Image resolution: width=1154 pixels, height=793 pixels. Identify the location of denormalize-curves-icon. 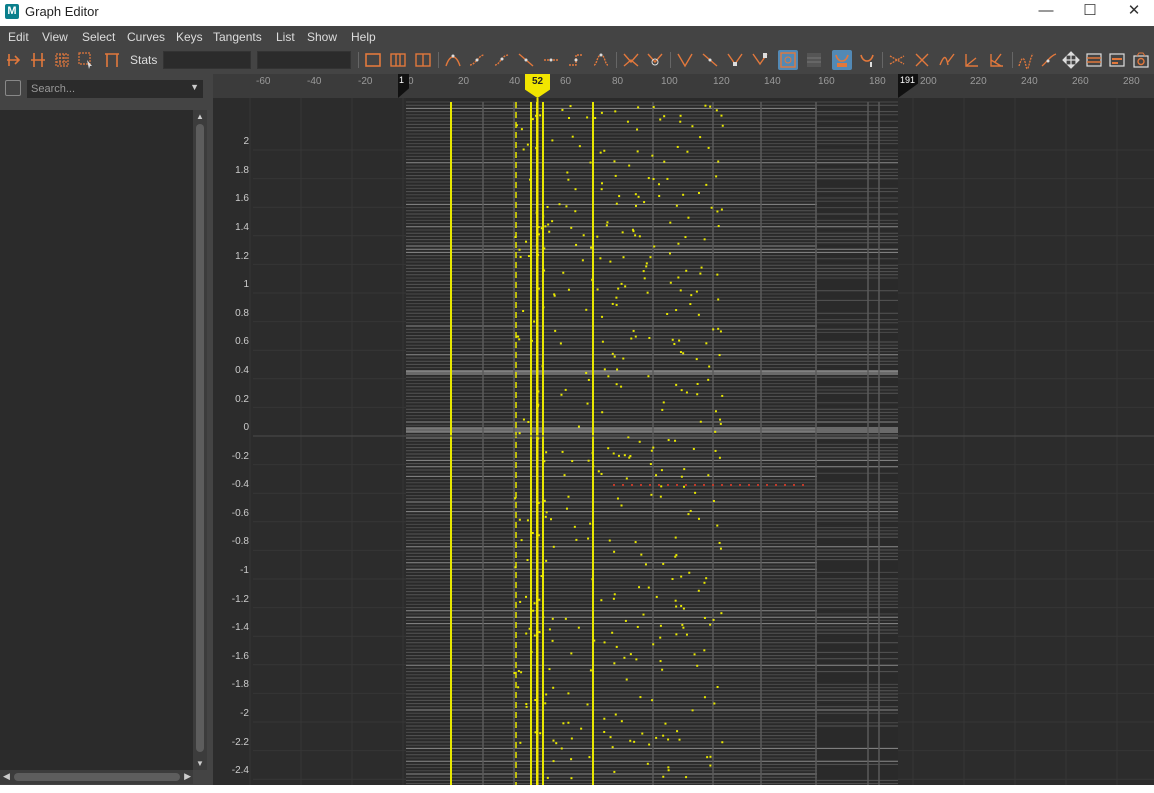
(922, 60).